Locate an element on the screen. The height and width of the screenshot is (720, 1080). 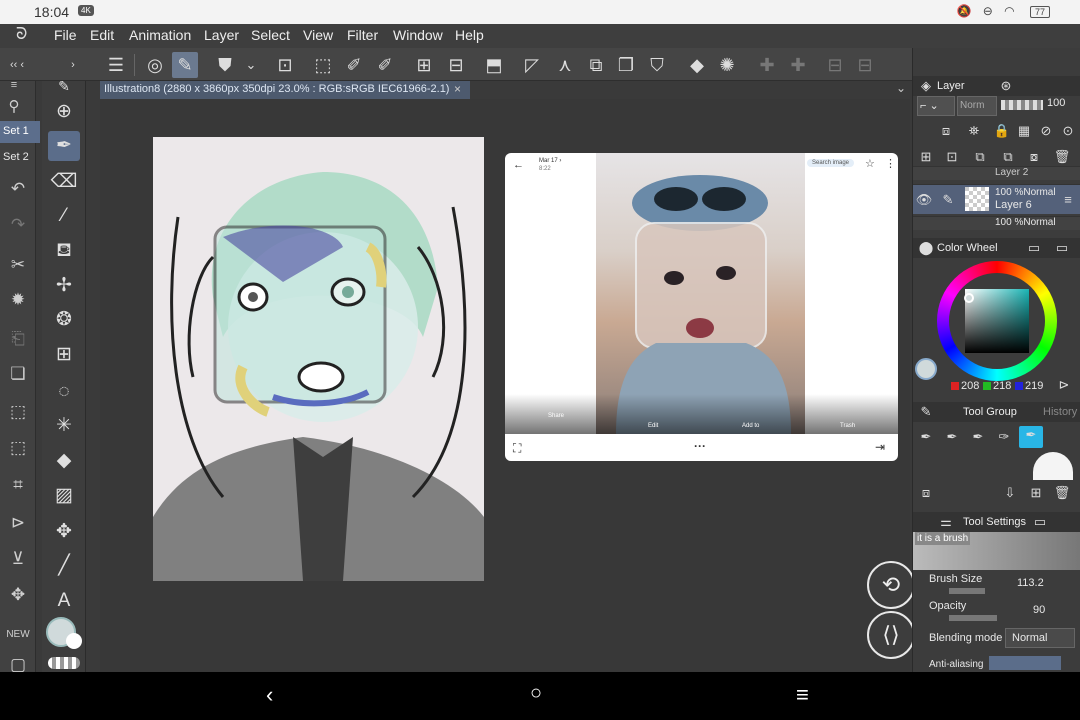
mask-toggle-icon: ⊙ is located at coordinates (1068, 131).